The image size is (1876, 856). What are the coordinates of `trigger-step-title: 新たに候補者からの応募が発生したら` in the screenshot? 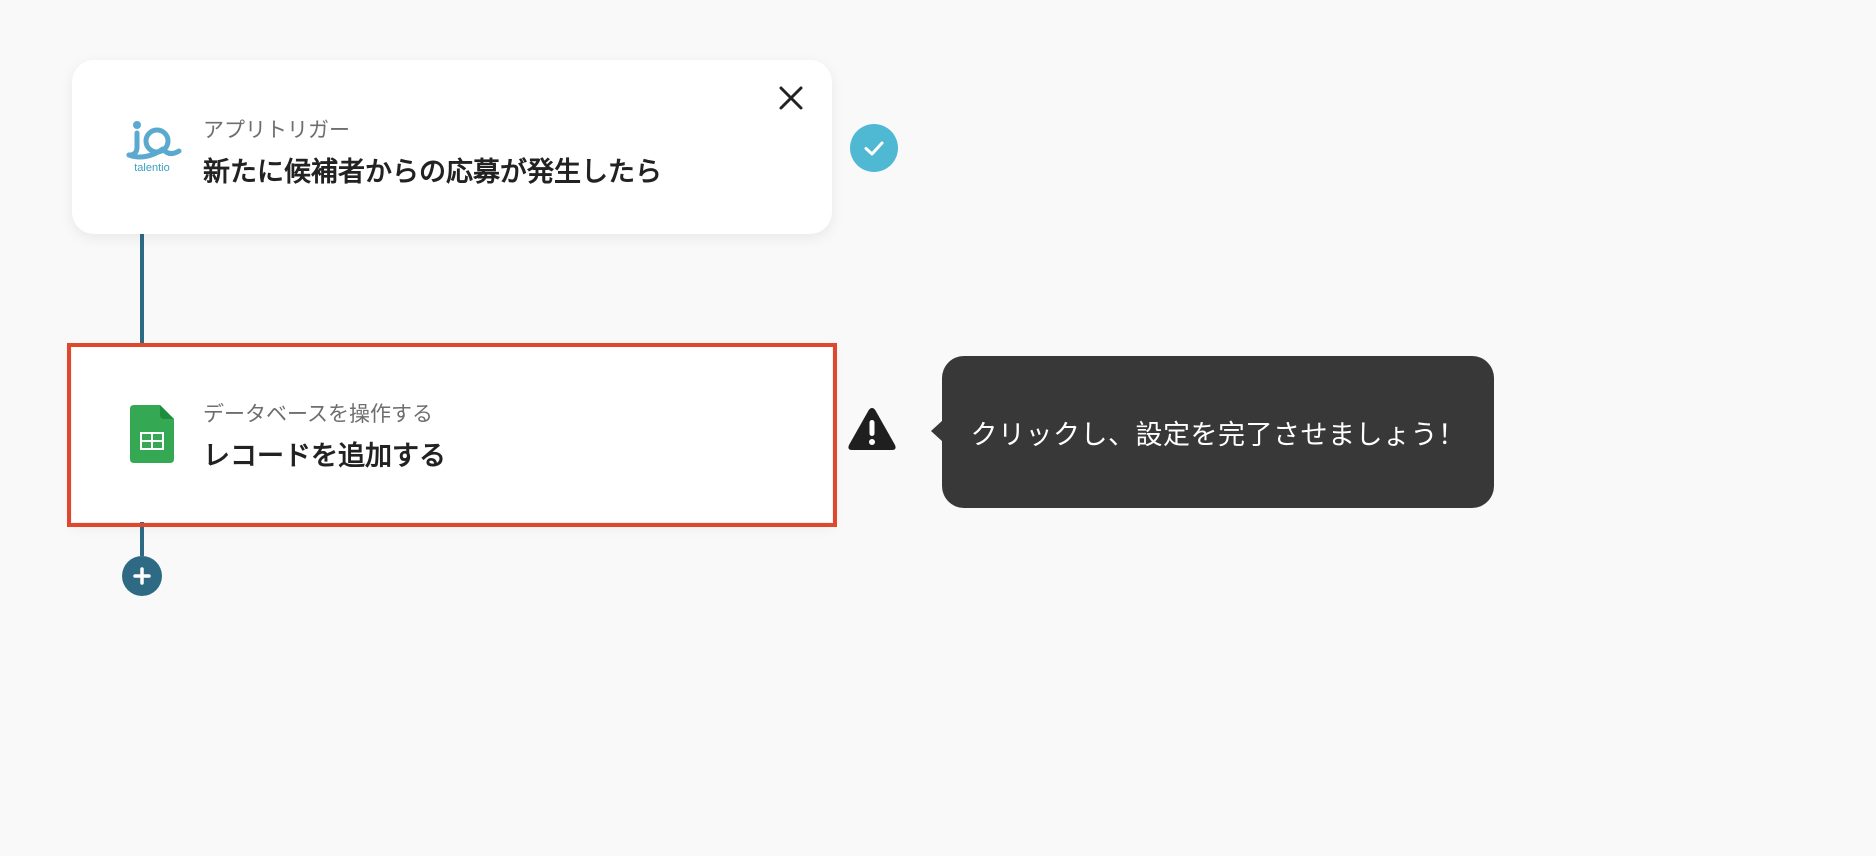 It's located at (432, 172).